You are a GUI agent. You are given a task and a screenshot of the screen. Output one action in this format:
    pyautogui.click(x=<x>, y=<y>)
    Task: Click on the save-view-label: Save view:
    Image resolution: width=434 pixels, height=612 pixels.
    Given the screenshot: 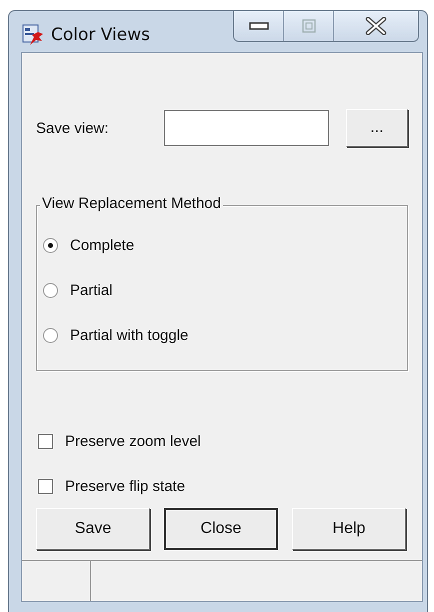 What is the action you would take?
    pyautogui.click(x=73, y=128)
    